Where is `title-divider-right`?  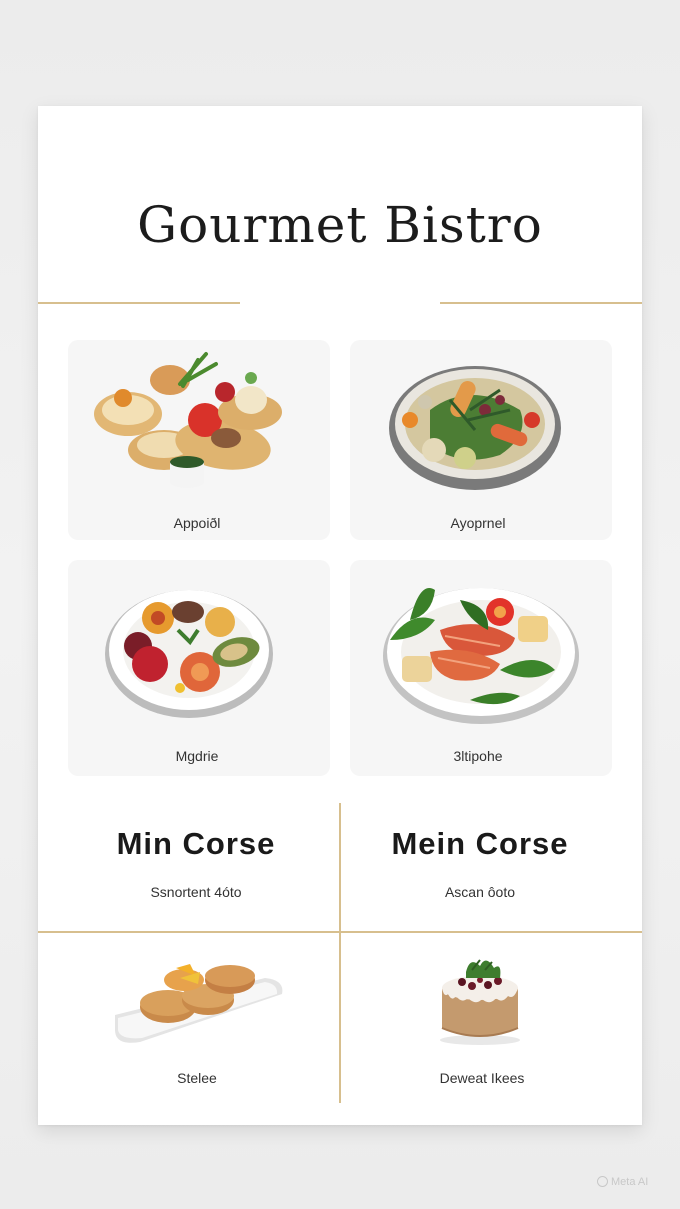
title-divider-right is located at coordinates (541, 303).